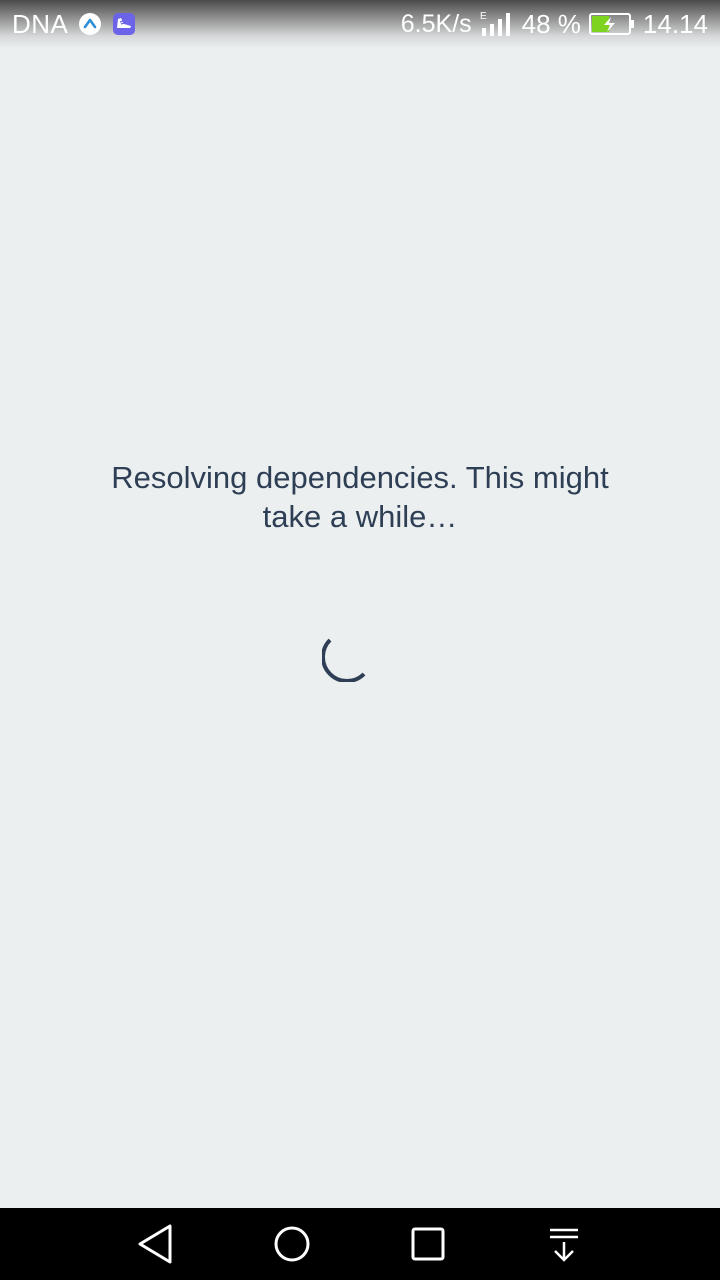 Image resolution: width=720 pixels, height=1280 pixels. I want to click on signal-icon: E, so click(495, 23).